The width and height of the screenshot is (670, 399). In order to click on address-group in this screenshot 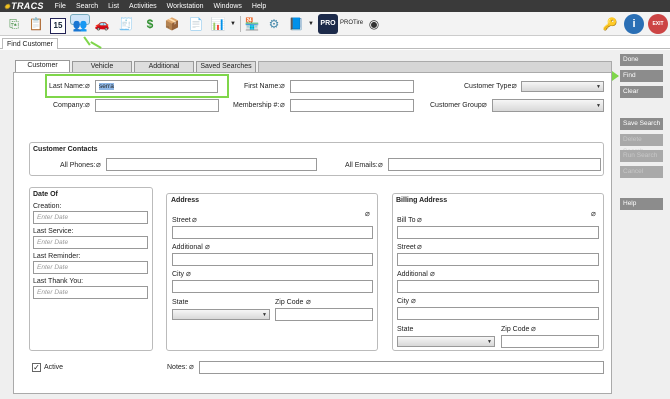, I will do `click(272, 272)`.